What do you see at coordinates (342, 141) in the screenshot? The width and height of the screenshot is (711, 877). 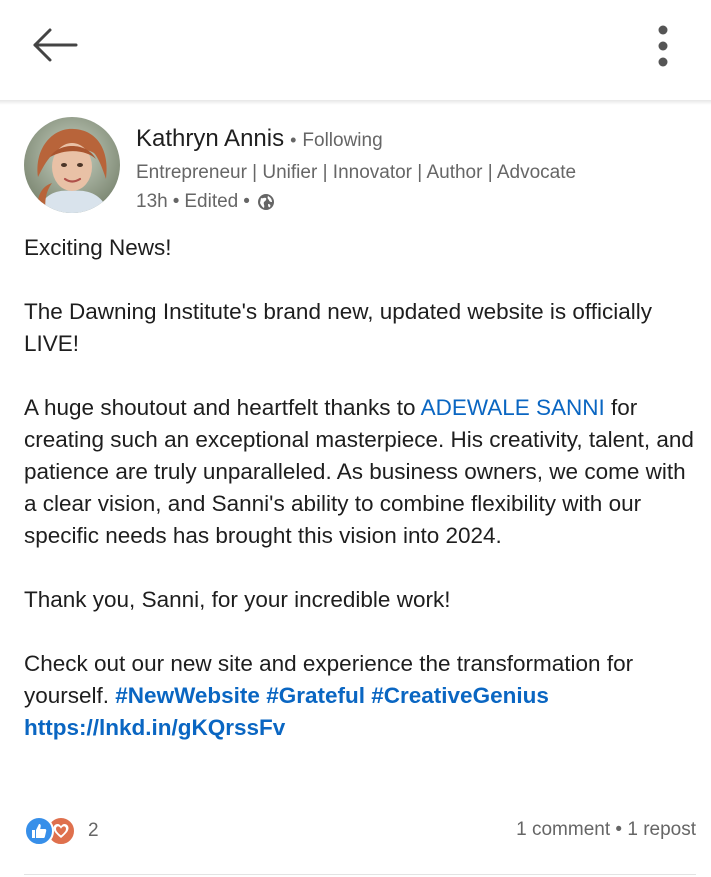 I see `follow-status: Following` at bounding box center [342, 141].